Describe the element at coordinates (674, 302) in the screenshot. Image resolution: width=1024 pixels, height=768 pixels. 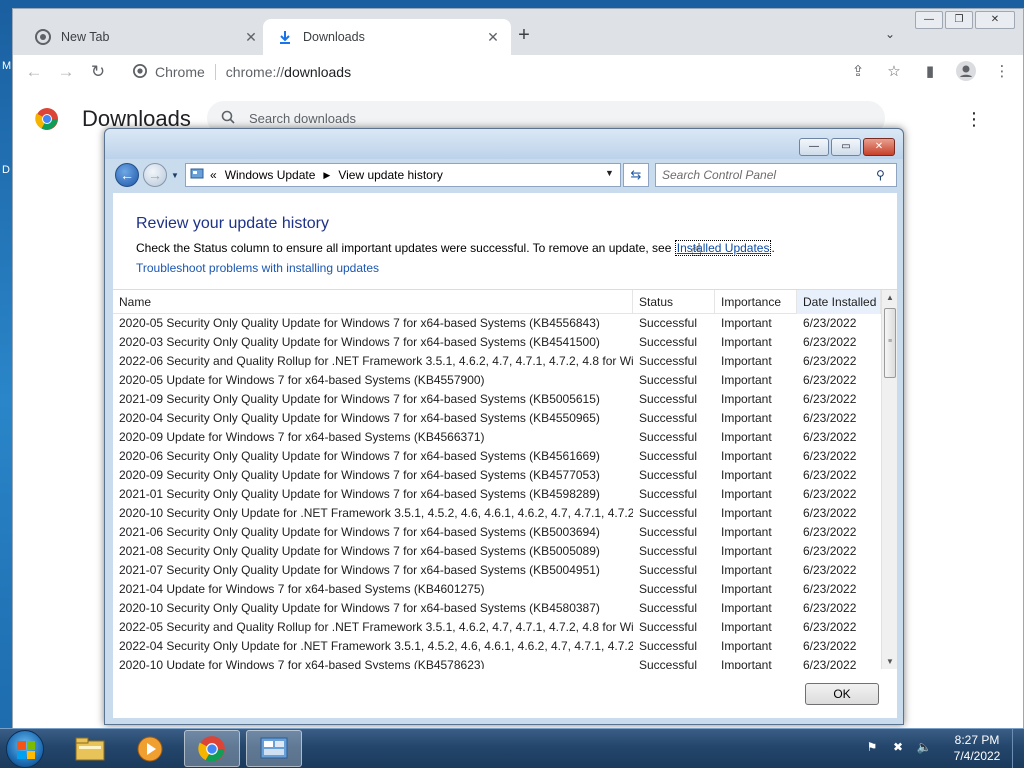
I see `column-header-status: Status` at that location.